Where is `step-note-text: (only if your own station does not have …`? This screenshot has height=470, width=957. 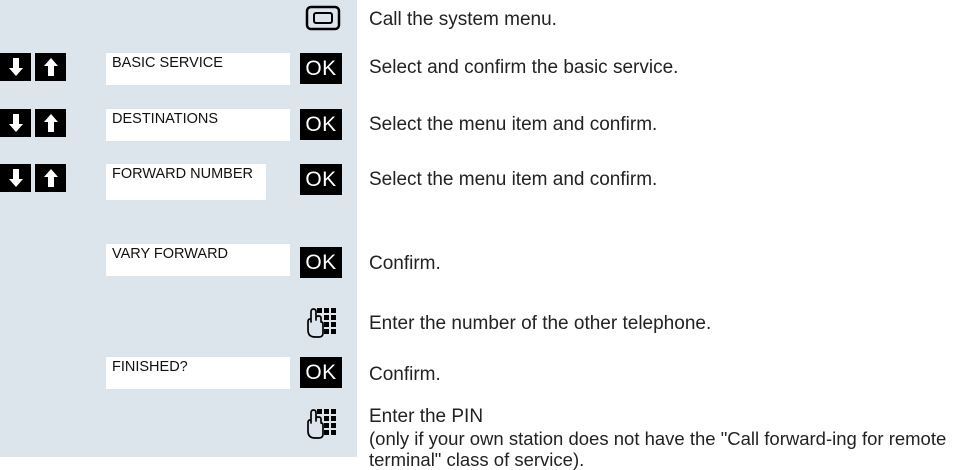
step-note-text: (only if your own station does not have … is located at coordinates (658, 449).